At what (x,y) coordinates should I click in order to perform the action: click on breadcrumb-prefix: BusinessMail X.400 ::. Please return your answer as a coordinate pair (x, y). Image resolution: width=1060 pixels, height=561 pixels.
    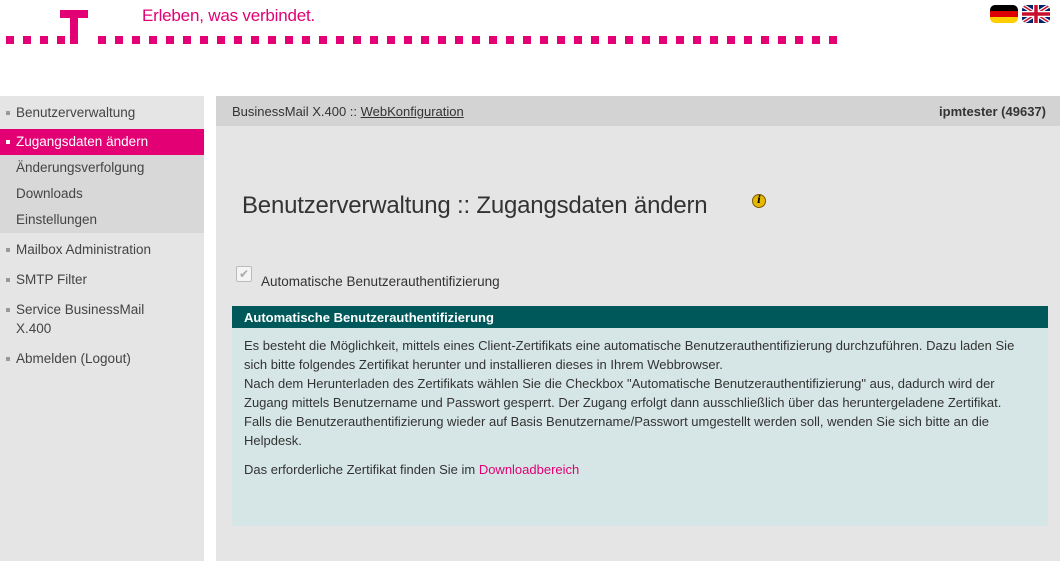
    Looking at the image, I should click on (296, 111).